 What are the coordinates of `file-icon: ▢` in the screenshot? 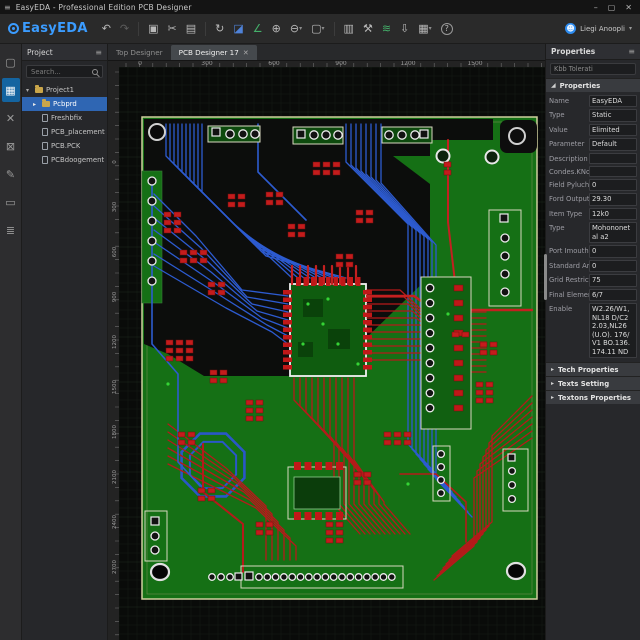 It's located at (11, 62).